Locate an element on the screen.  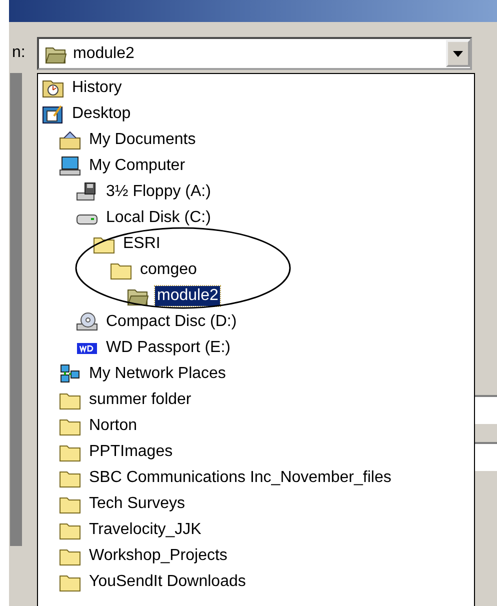
tree-item: ESRI is located at coordinates (141, 244).